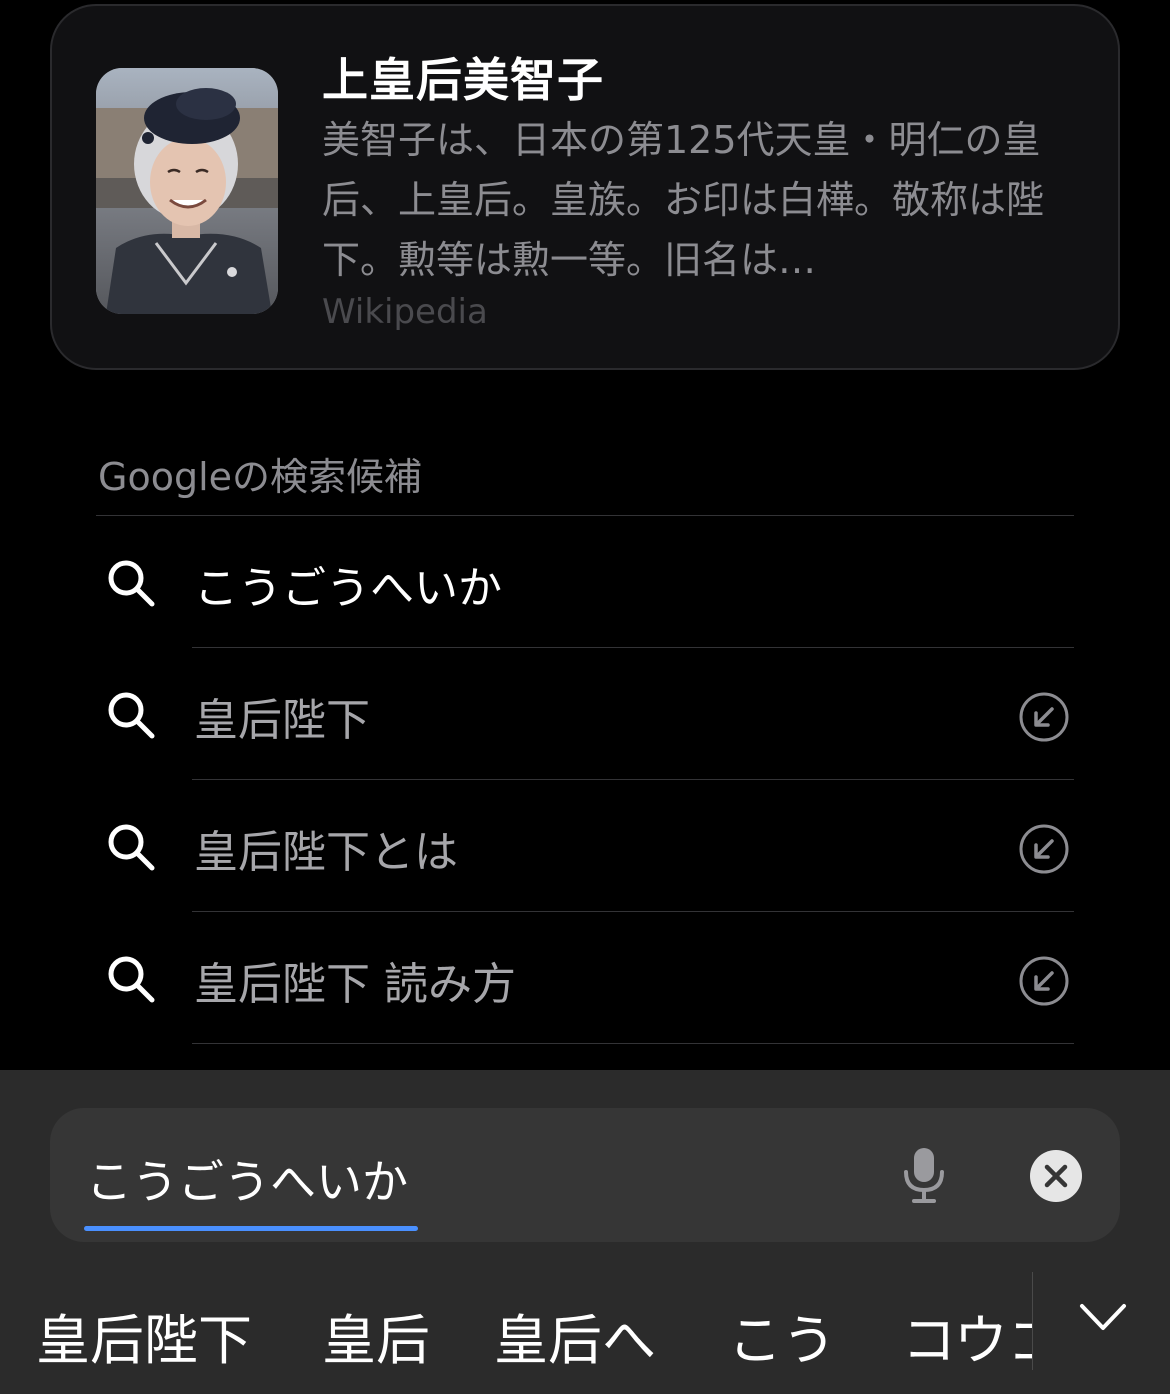  What do you see at coordinates (782, 1335) in the screenshot?
I see `candidate-item: こう` at bounding box center [782, 1335].